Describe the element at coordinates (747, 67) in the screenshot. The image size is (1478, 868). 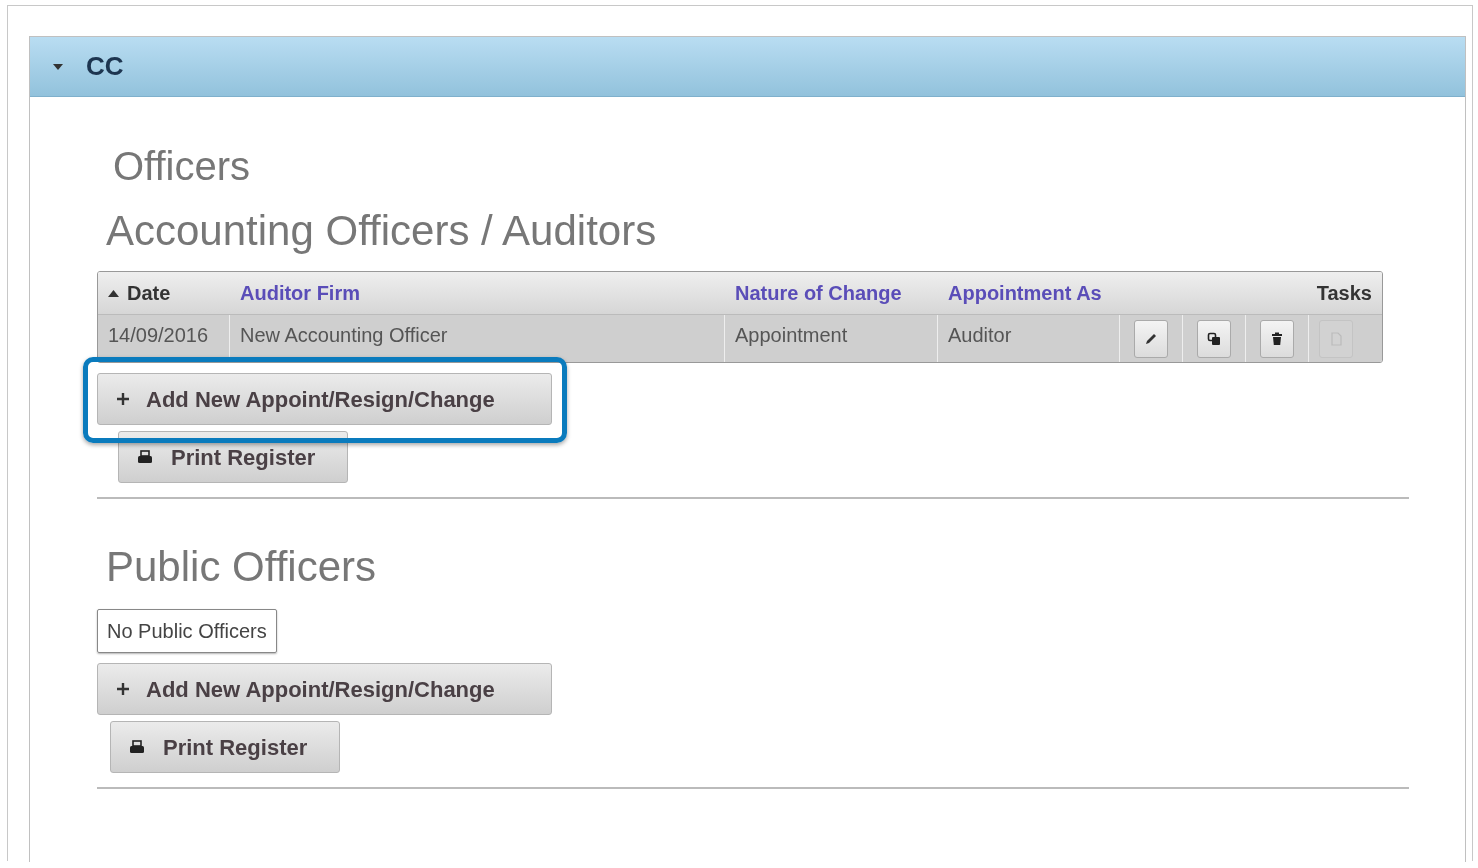
I see `panel-header: CC` at that location.